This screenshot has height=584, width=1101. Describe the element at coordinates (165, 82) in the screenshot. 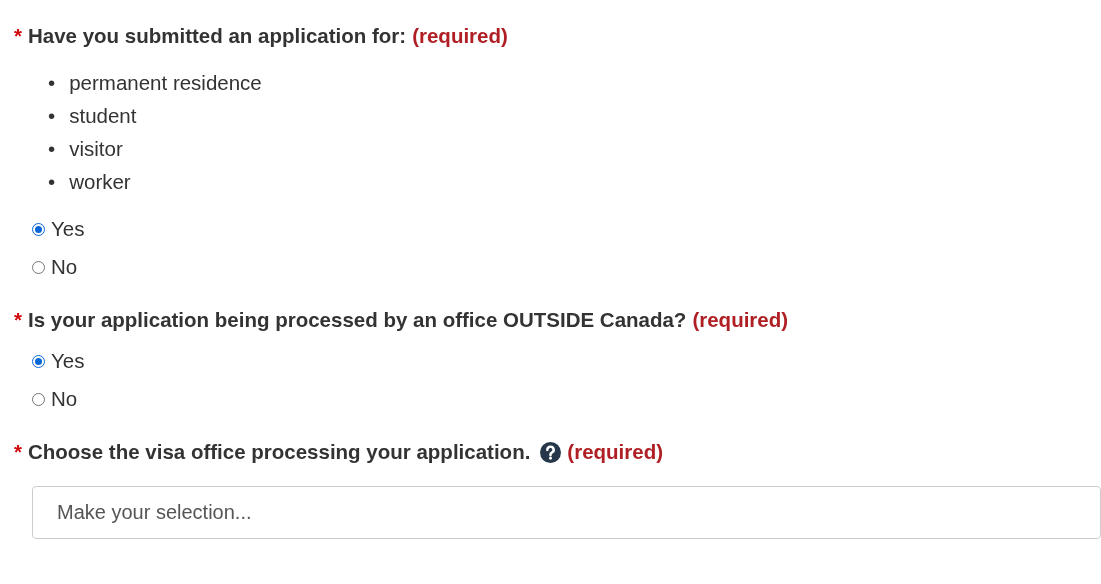

I see `list-item: permanent residence` at that location.